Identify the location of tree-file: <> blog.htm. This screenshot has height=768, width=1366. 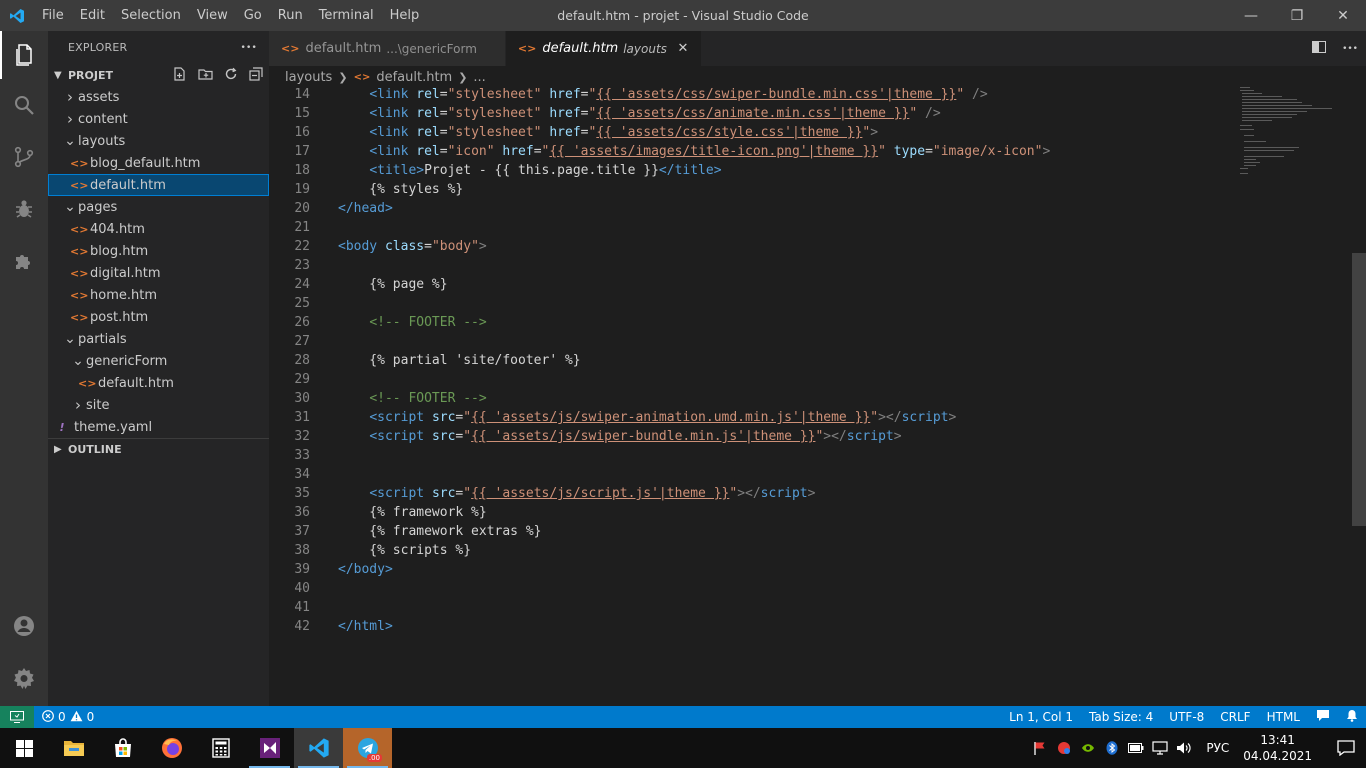
(158, 251).